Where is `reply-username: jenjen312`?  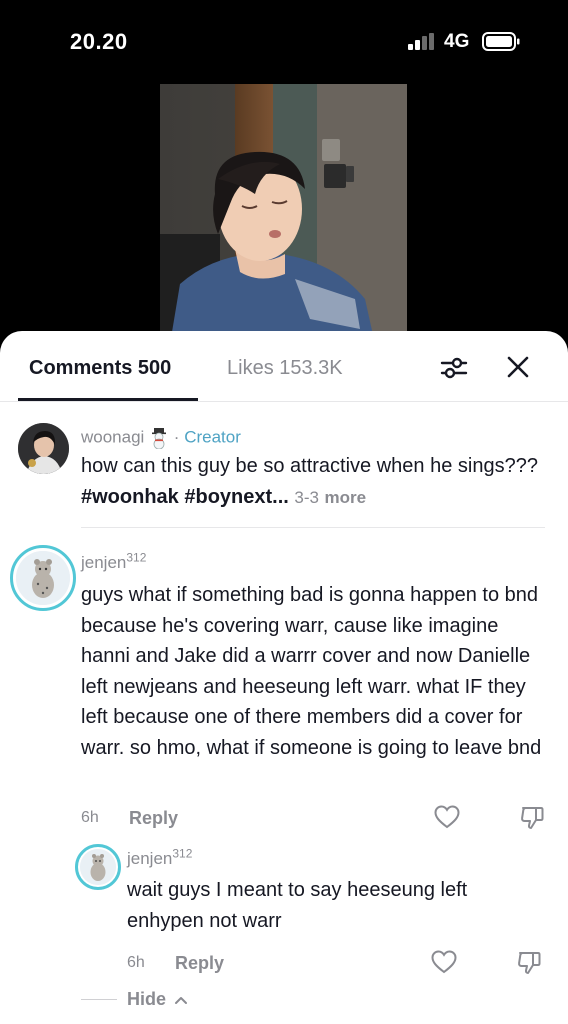
reply-username: jenjen312 is located at coordinates (160, 857).